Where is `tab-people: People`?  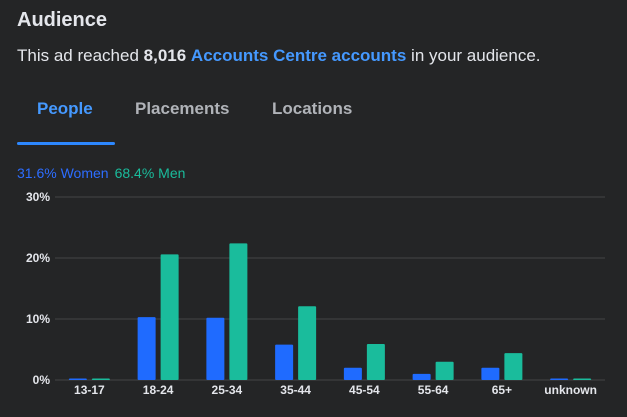 tab-people: People is located at coordinates (65, 109).